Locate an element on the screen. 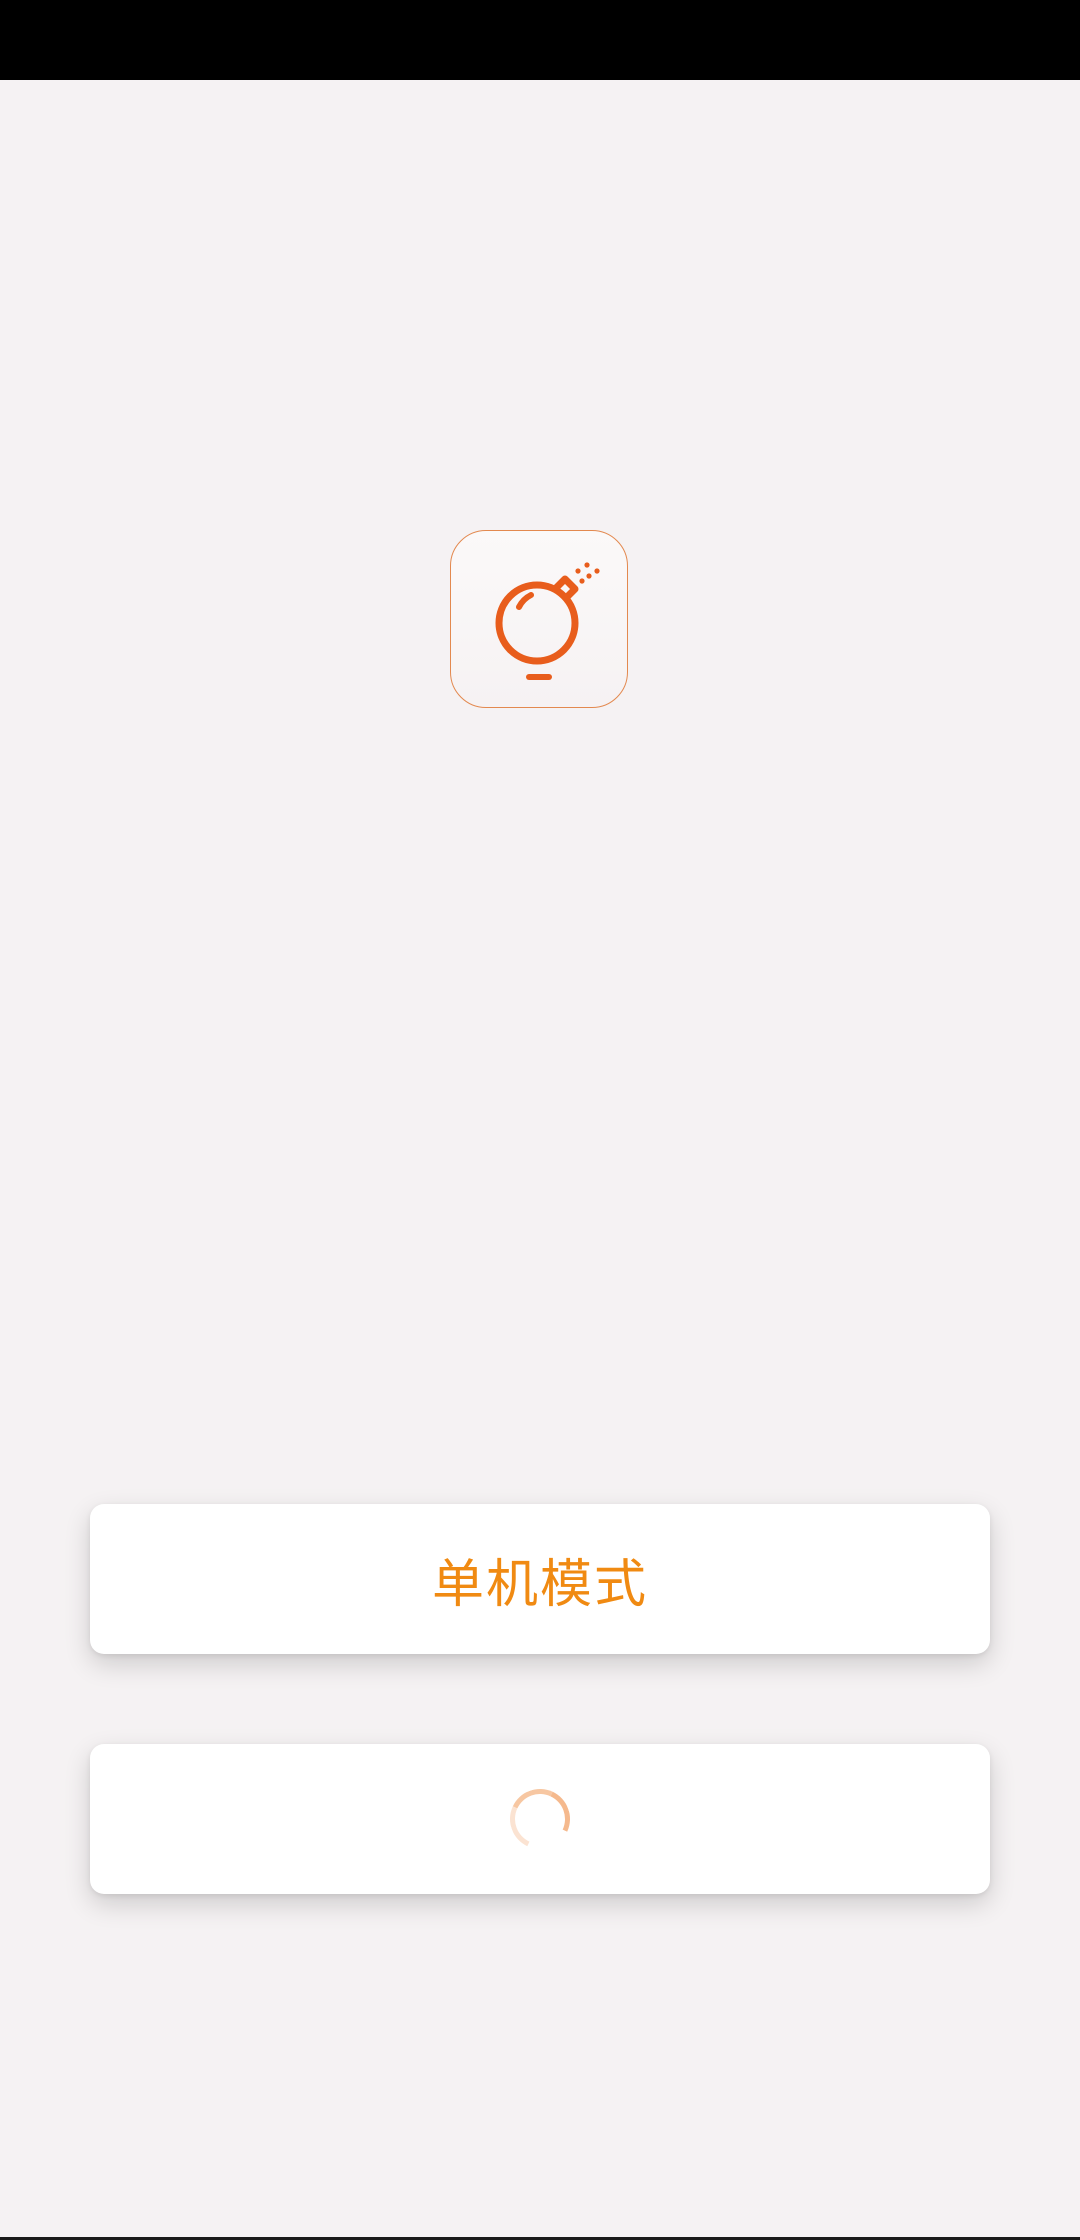 The width and height of the screenshot is (1080, 2240). online-mode-button is located at coordinates (540, 1819).